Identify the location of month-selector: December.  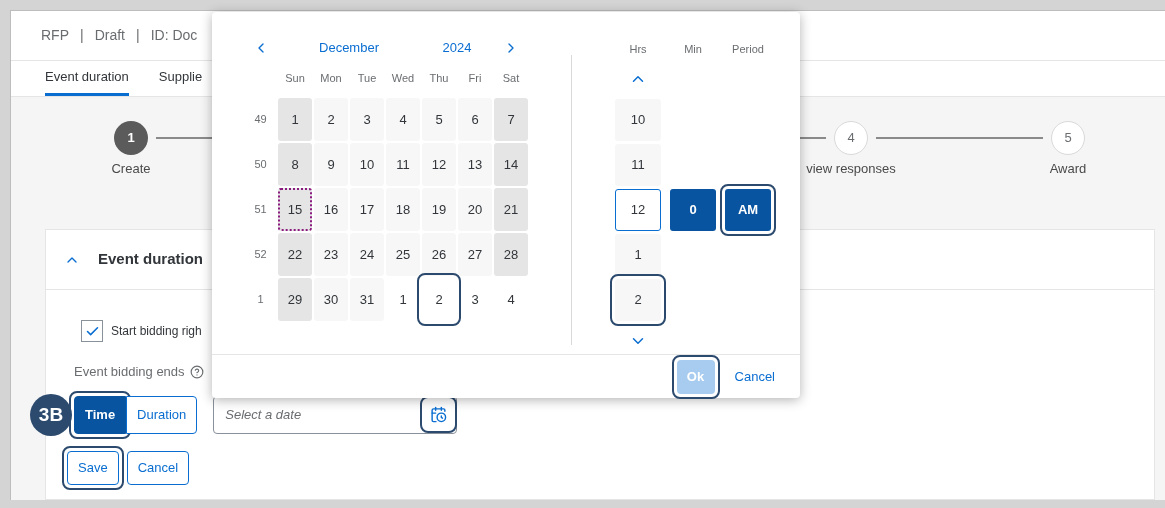
(349, 48).